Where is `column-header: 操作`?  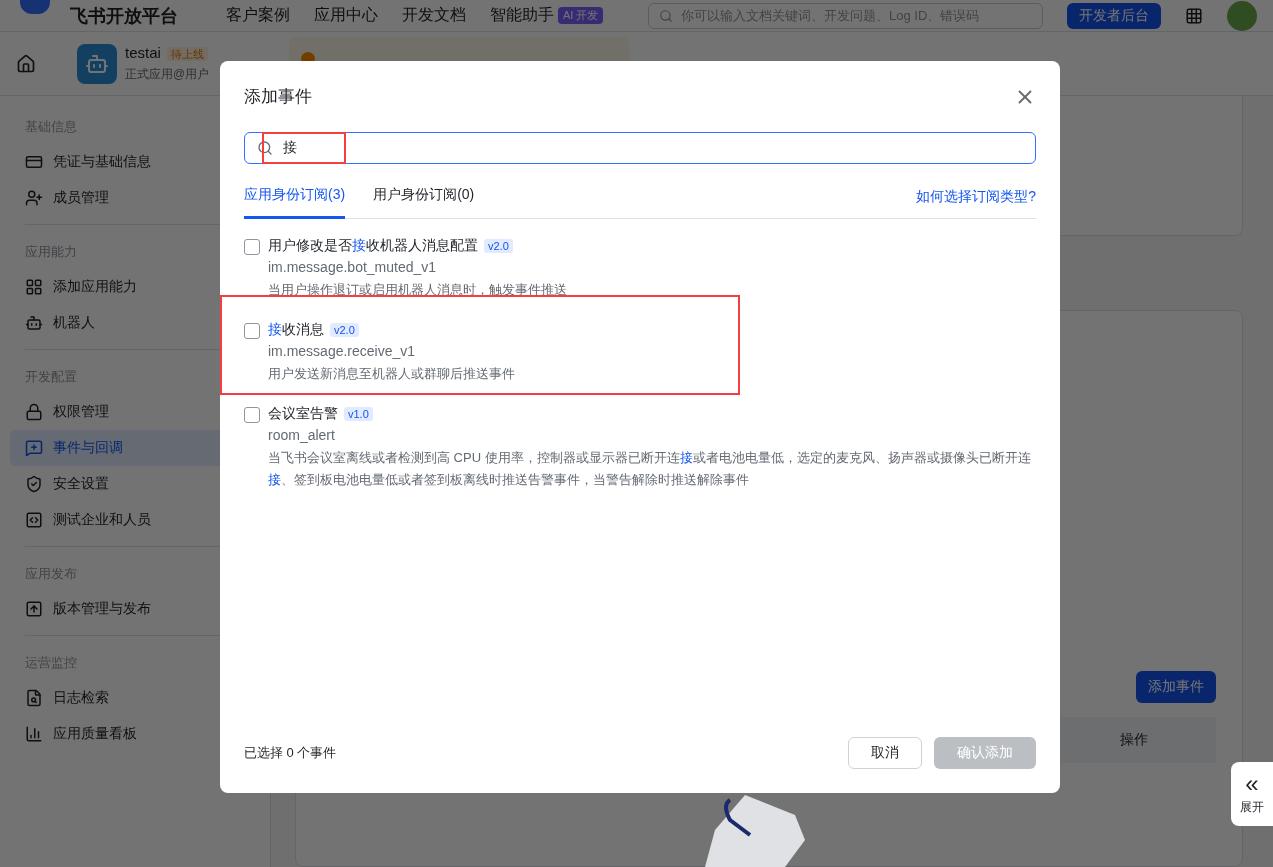 column-header: 操作 is located at coordinates (1134, 740).